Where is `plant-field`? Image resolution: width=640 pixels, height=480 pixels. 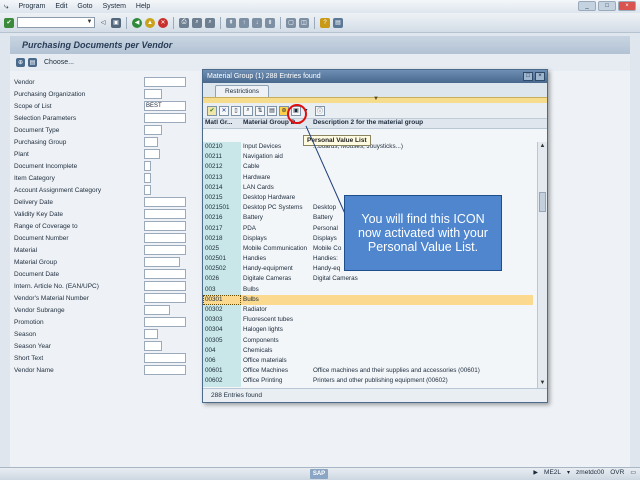
plant-field is located at coordinates (152, 154).